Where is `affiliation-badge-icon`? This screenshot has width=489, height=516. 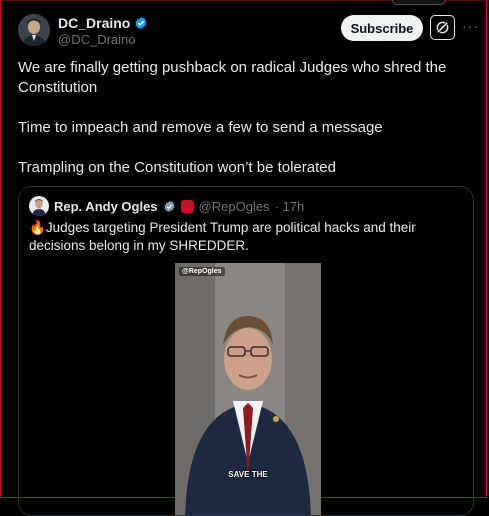 affiliation-badge-icon is located at coordinates (187, 206).